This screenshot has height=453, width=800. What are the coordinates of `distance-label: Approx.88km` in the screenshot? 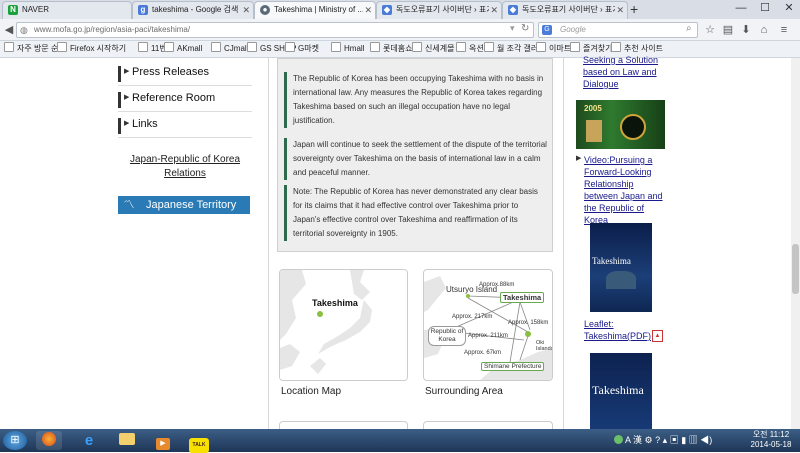 It's located at (497, 285).